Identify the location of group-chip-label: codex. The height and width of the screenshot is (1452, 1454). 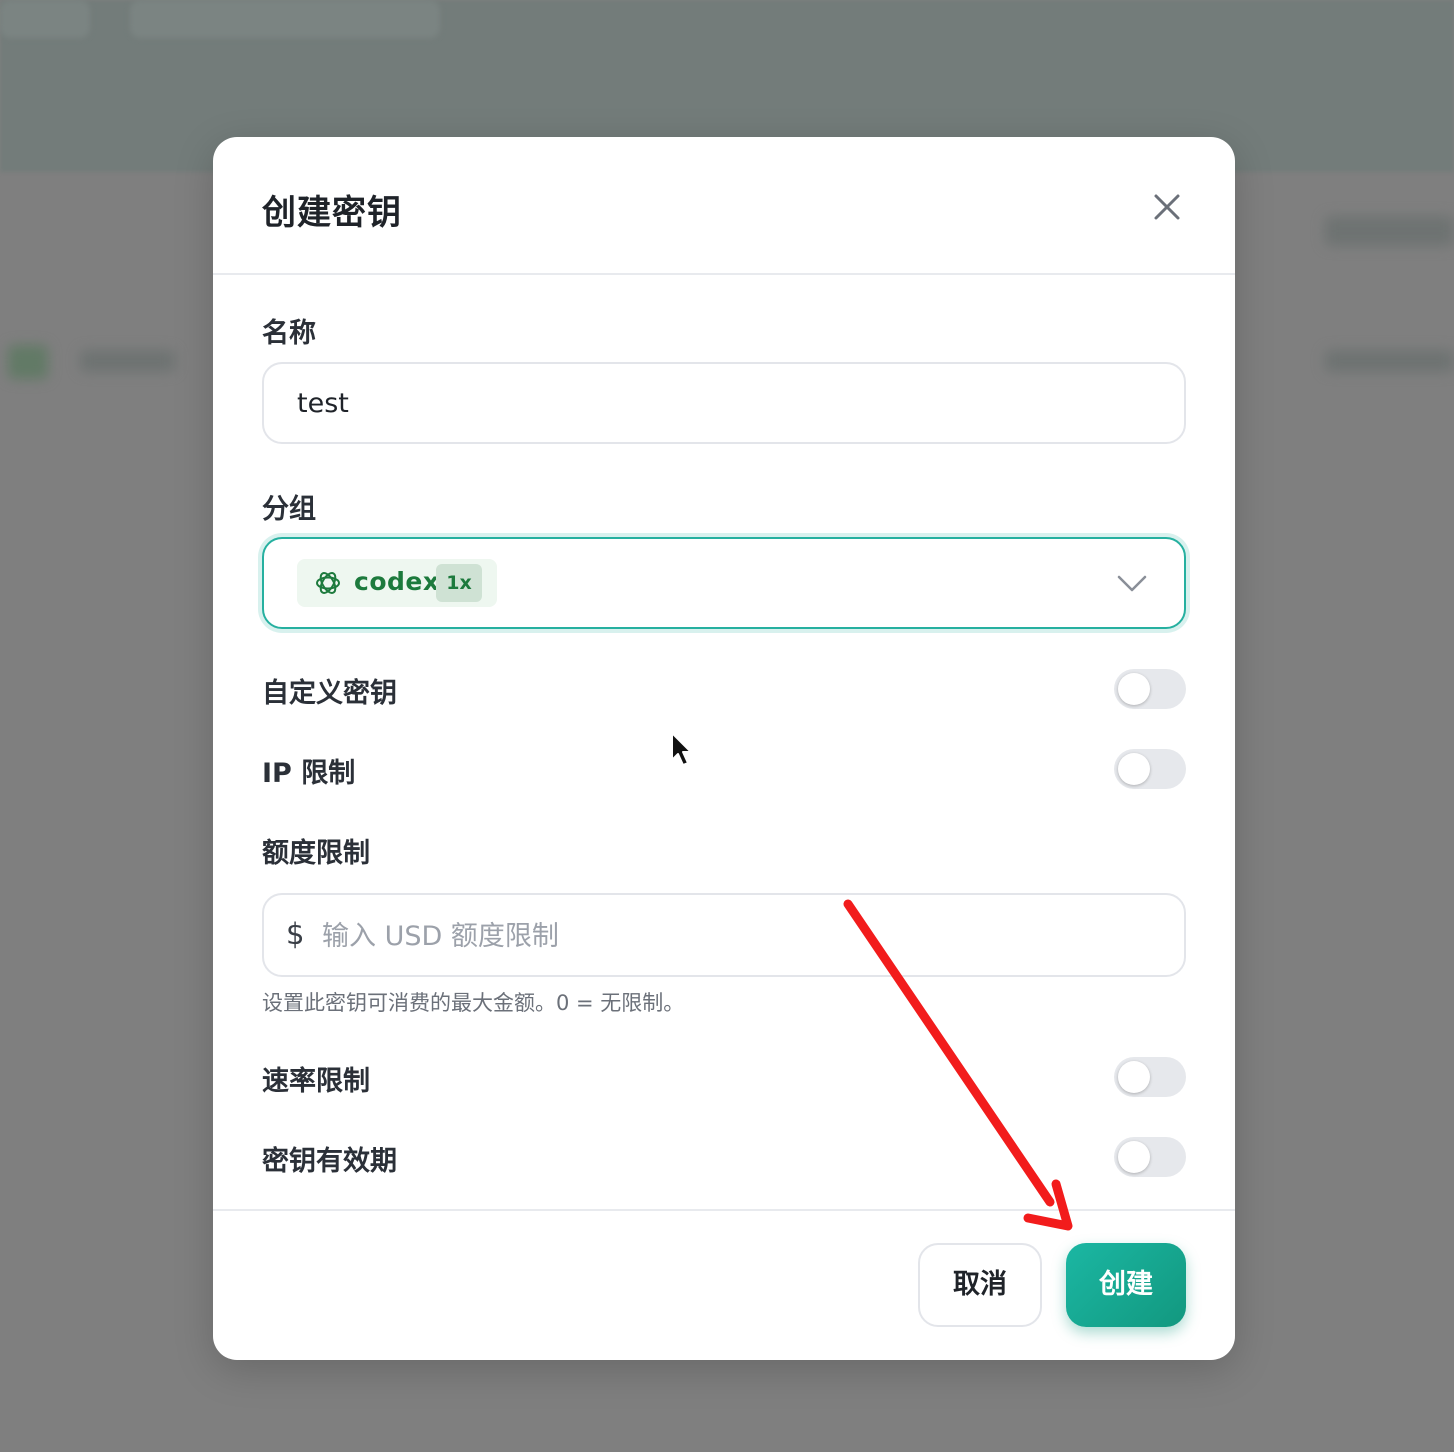
(397, 581).